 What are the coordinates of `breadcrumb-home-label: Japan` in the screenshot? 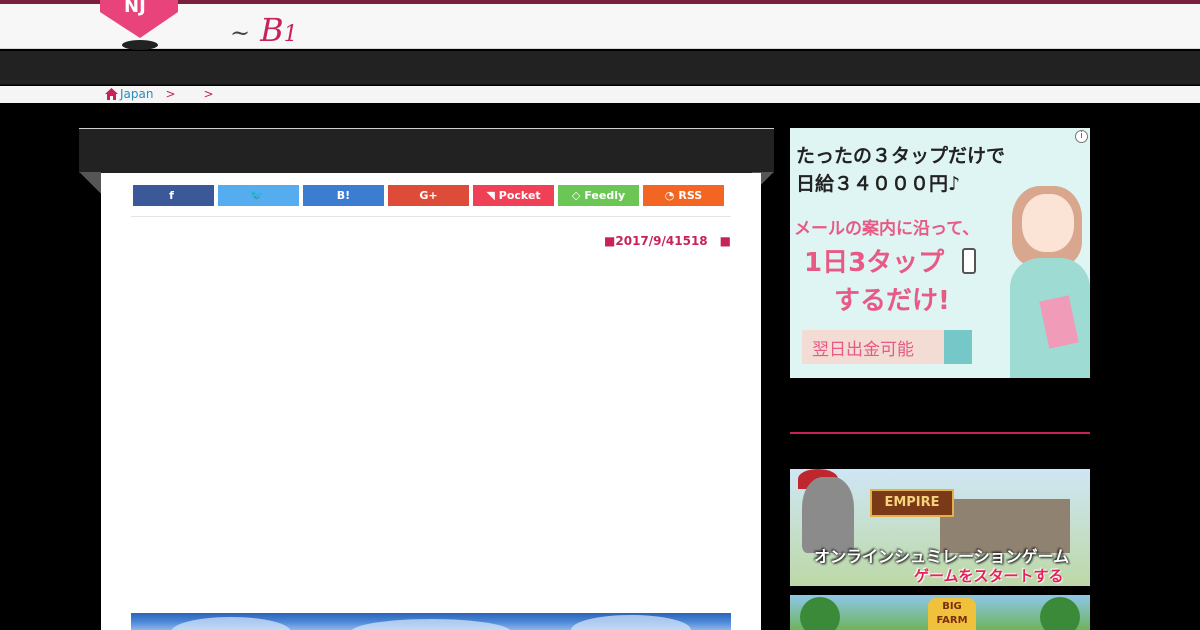 It's located at (137, 94).